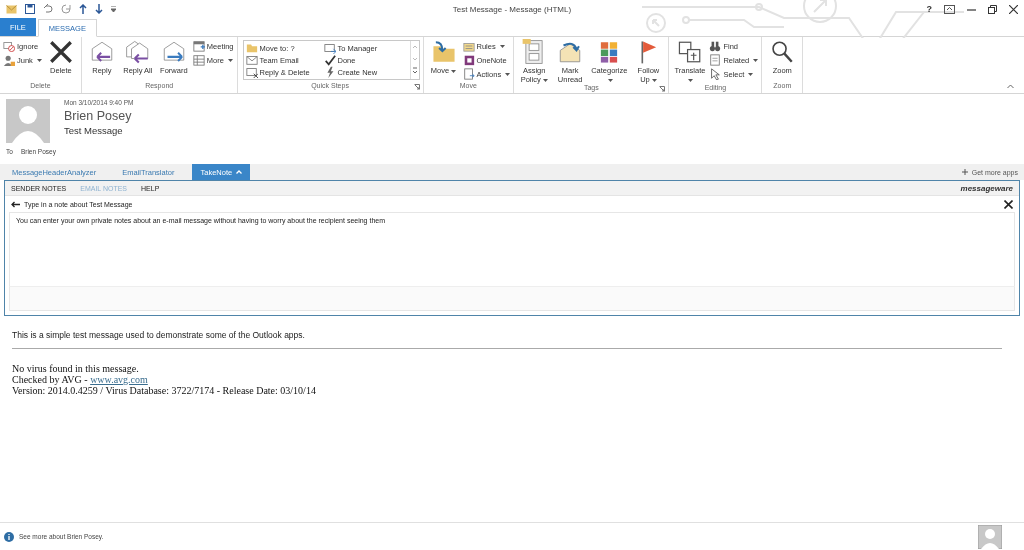 This screenshot has width=1024, height=550. What do you see at coordinates (60, 52) in the screenshot?
I see `delete-icon` at bounding box center [60, 52].